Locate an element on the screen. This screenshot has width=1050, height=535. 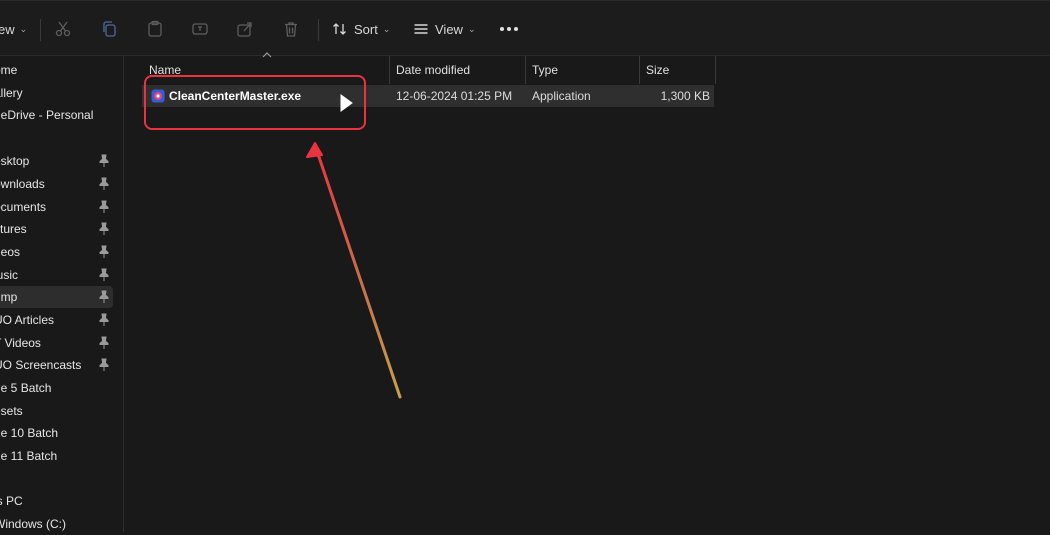
column-header-type: Type is located at coordinates (545, 70).